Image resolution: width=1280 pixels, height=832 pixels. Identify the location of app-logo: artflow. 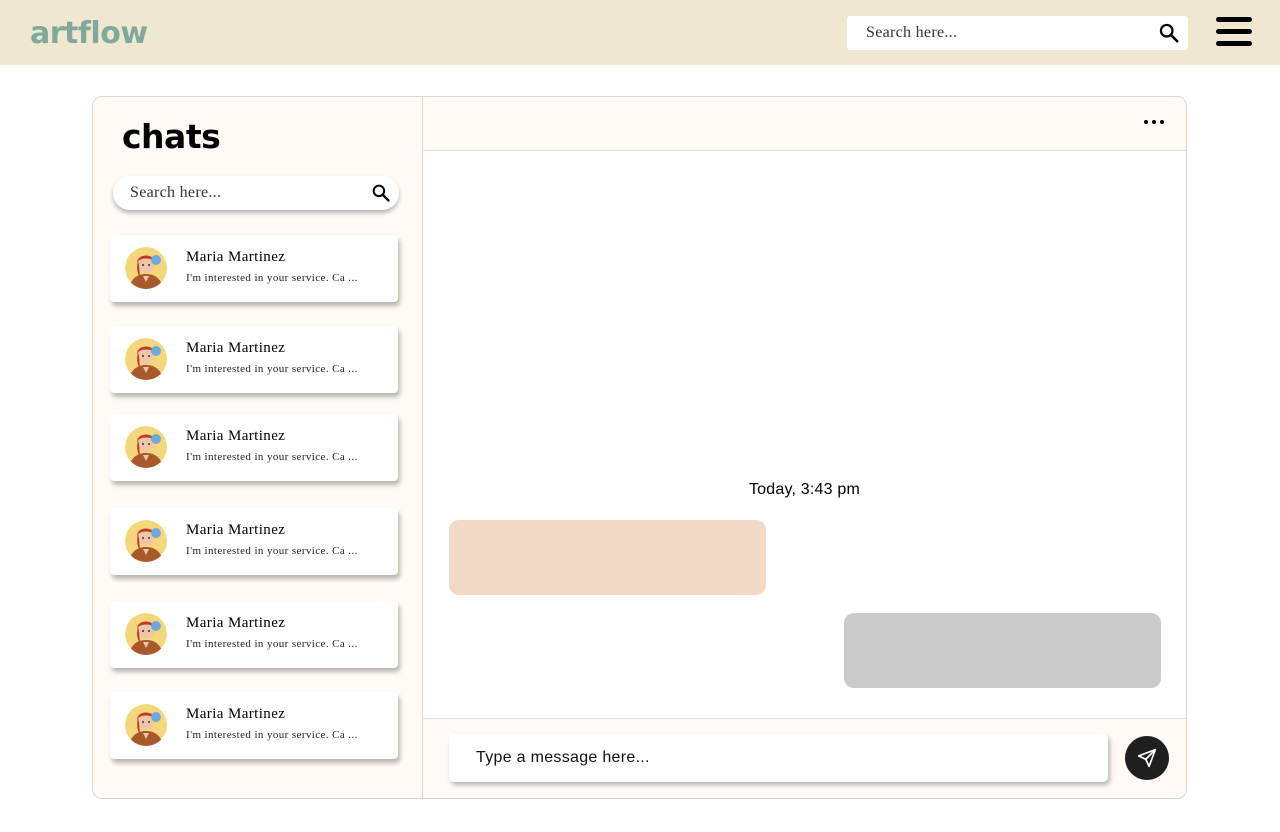
(89, 34).